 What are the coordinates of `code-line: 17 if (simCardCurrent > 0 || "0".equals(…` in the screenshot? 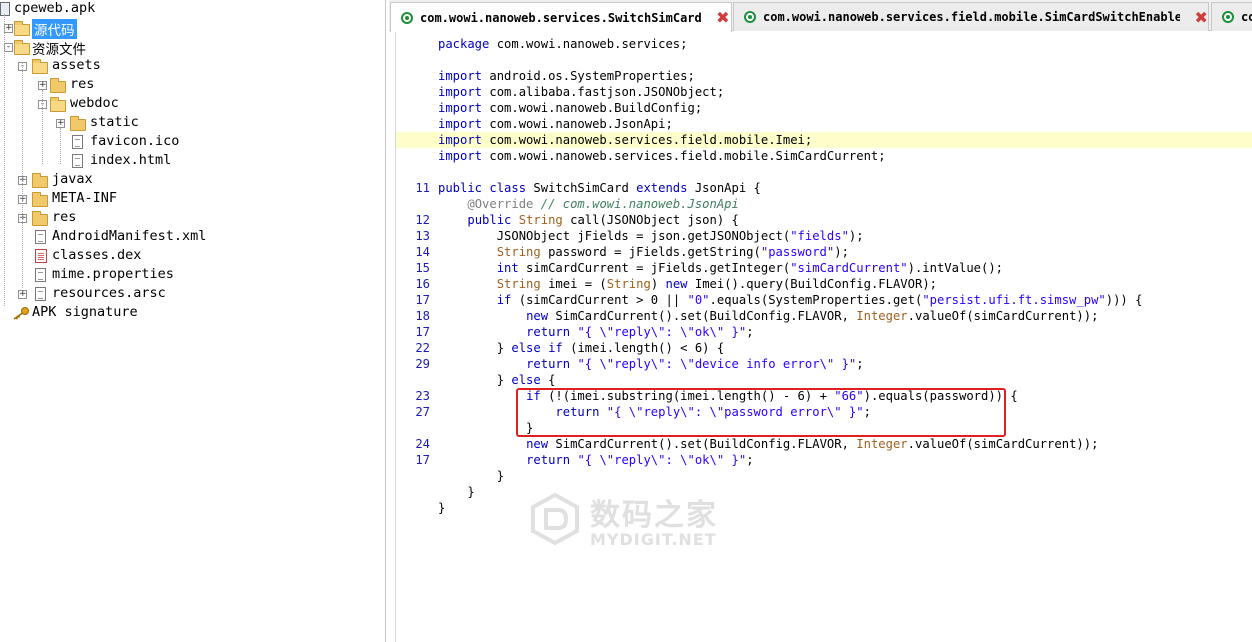 It's located at (824, 300).